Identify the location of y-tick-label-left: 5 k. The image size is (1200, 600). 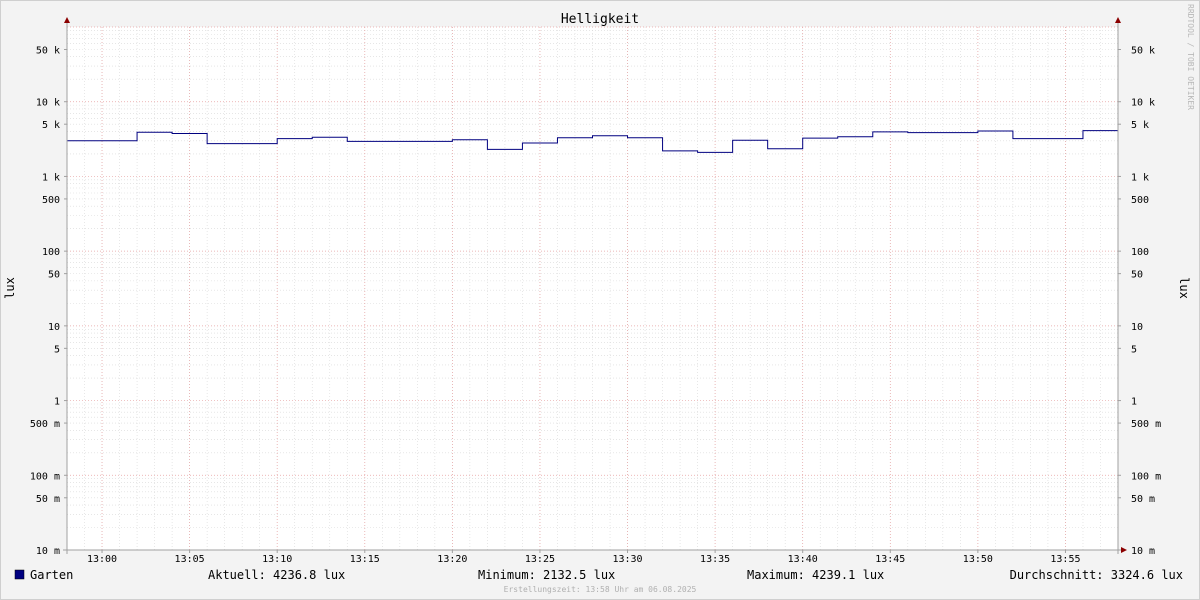
(51, 125).